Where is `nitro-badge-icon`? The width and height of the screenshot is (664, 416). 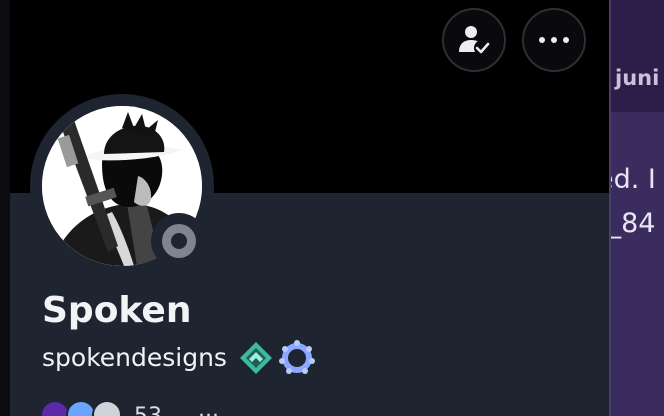 nitro-badge-icon is located at coordinates (297, 358).